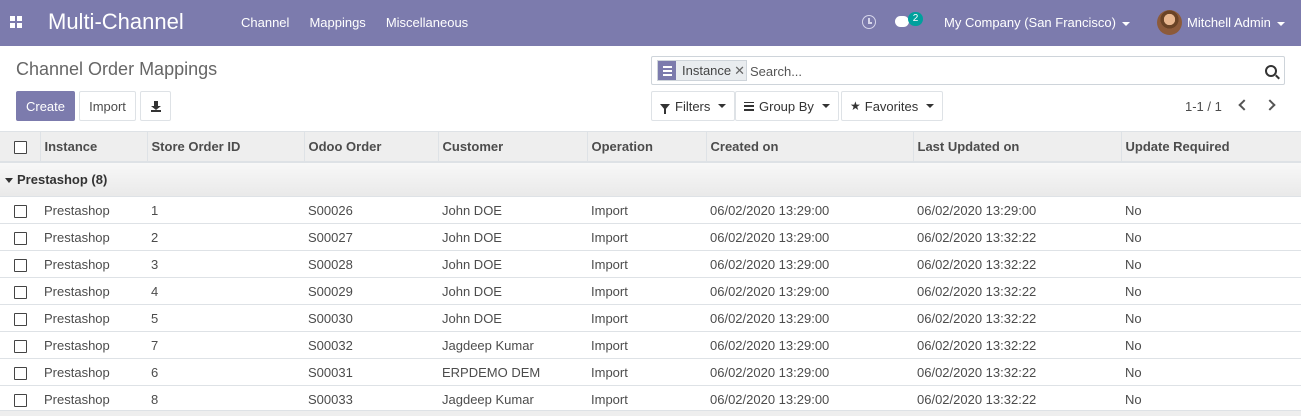  Describe the element at coordinates (1236, 23) in the screenshot. I see `user-menu: Mitchell Admin` at that location.